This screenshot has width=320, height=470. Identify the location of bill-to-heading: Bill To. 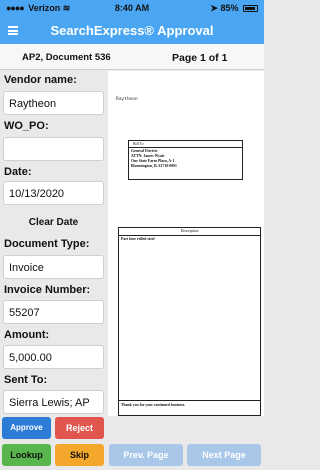
(185, 144).